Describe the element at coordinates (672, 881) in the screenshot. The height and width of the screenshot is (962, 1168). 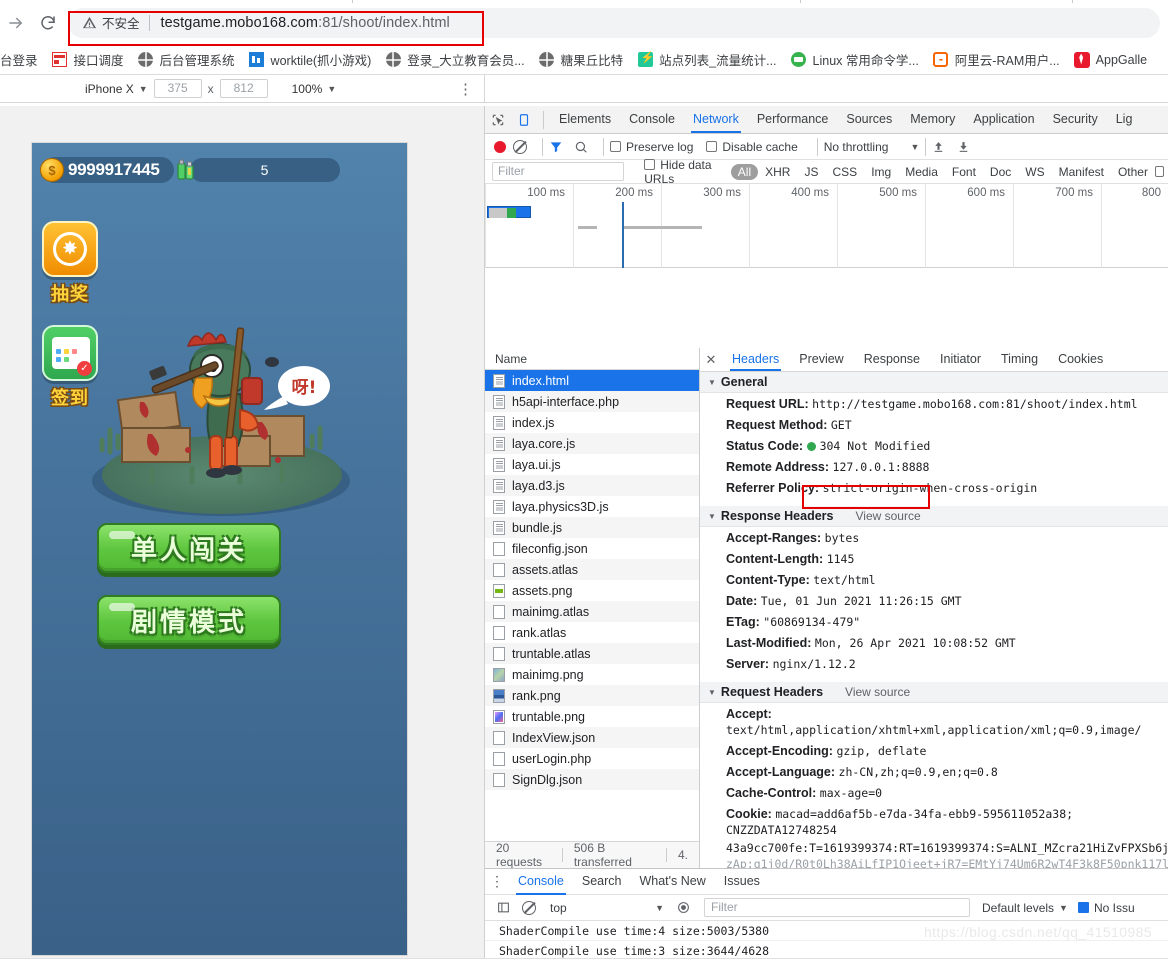
I see `drawer-tab-whats-new: What's New` at that location.